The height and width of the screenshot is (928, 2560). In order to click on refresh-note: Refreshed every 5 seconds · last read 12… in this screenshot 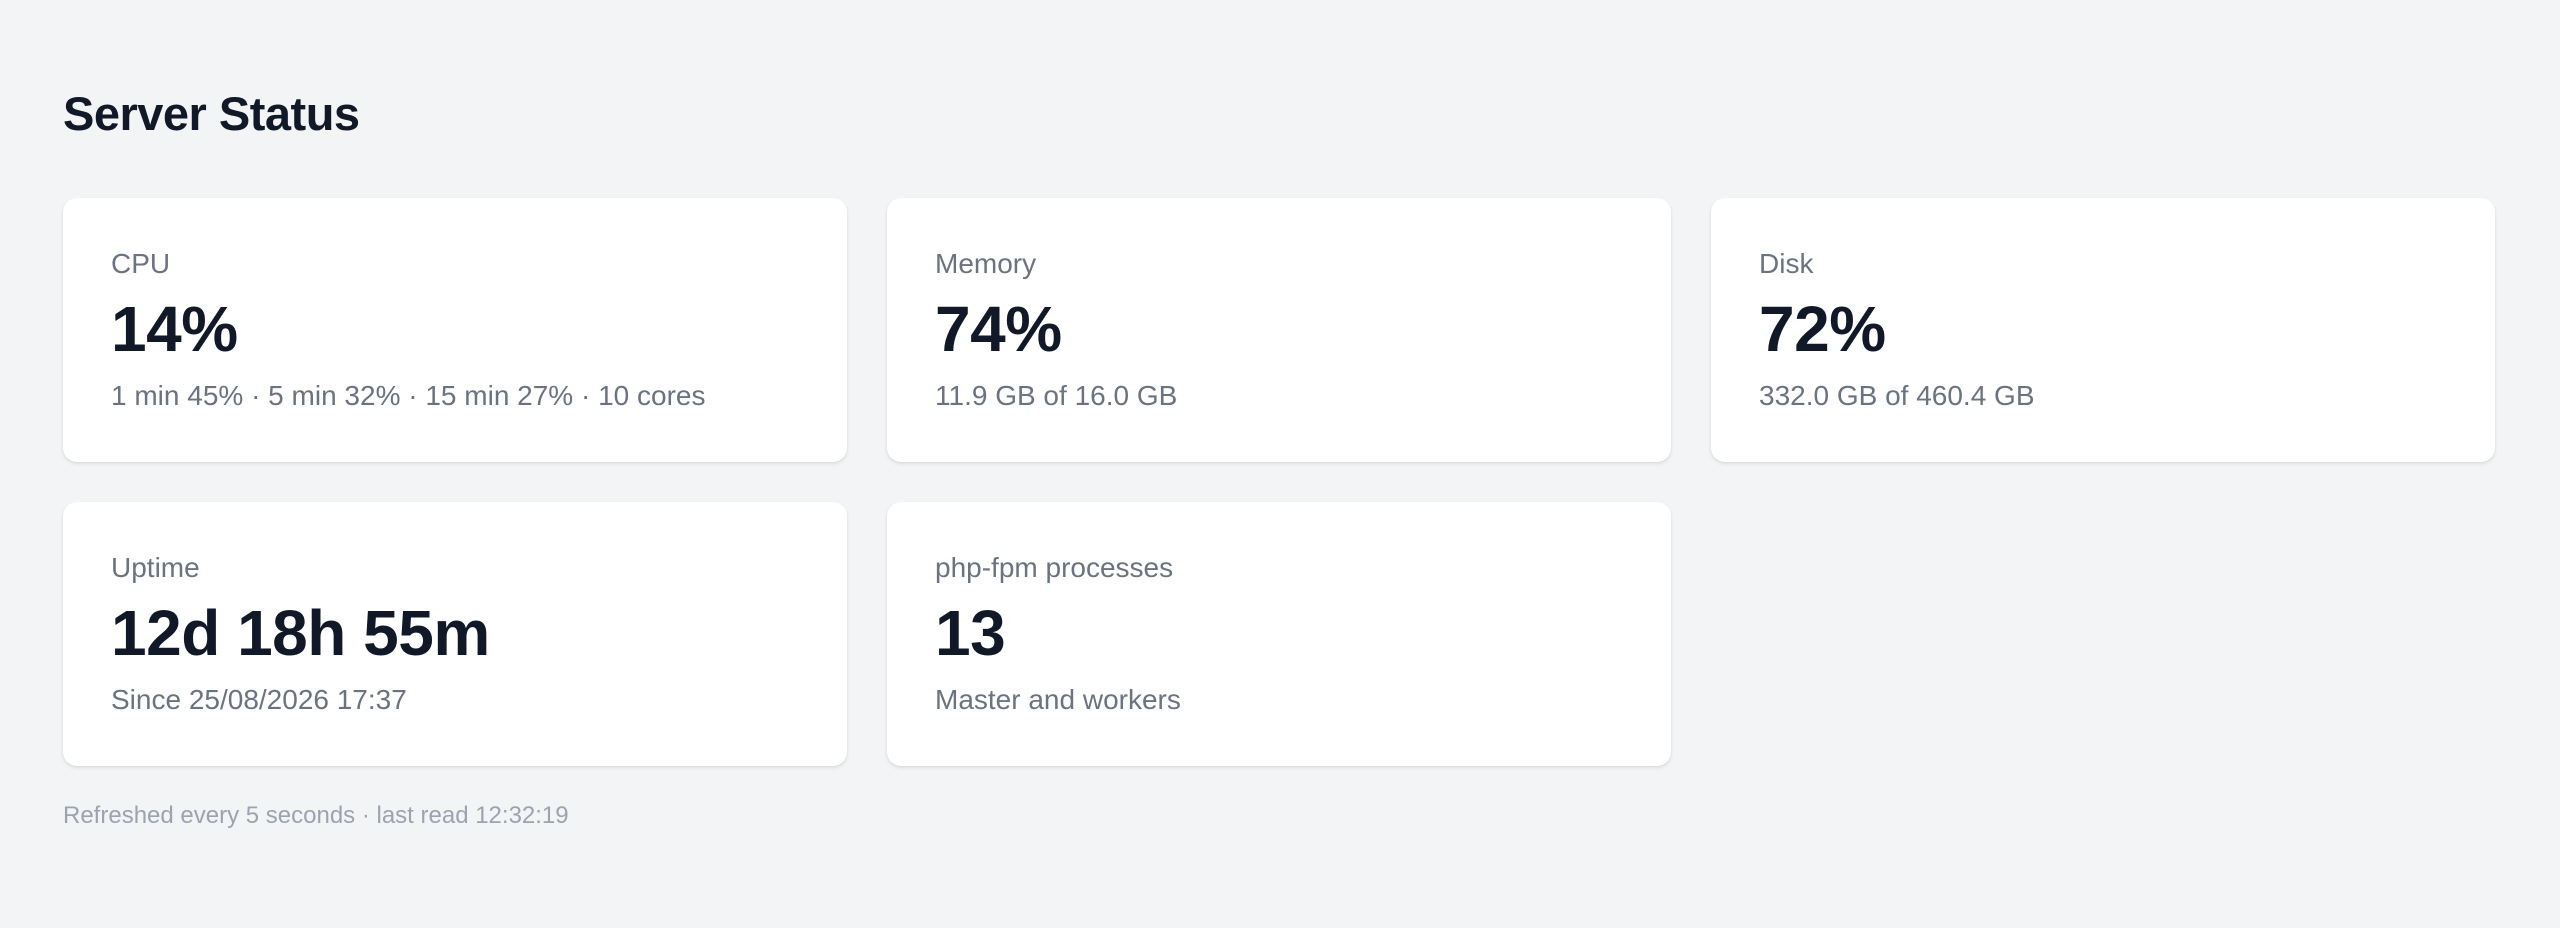, I will do `click(316, 815)`.